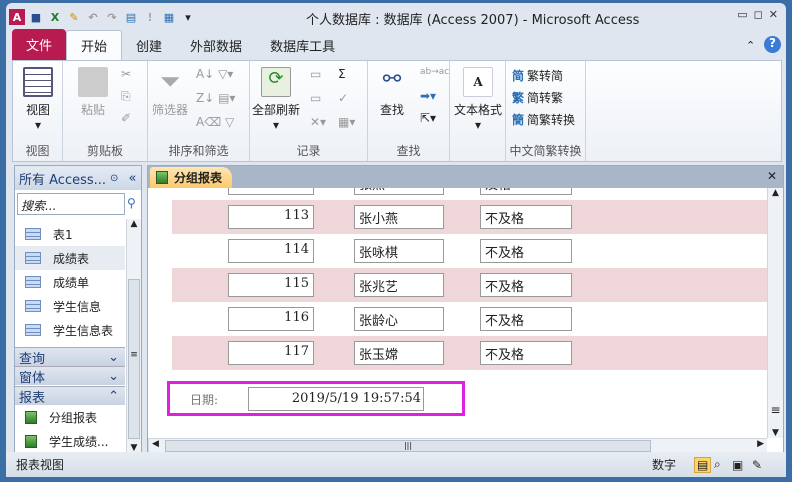 This screenshot has width=792, height=482. I want to click on text-format-label: 文本格式, so click(477, 110).